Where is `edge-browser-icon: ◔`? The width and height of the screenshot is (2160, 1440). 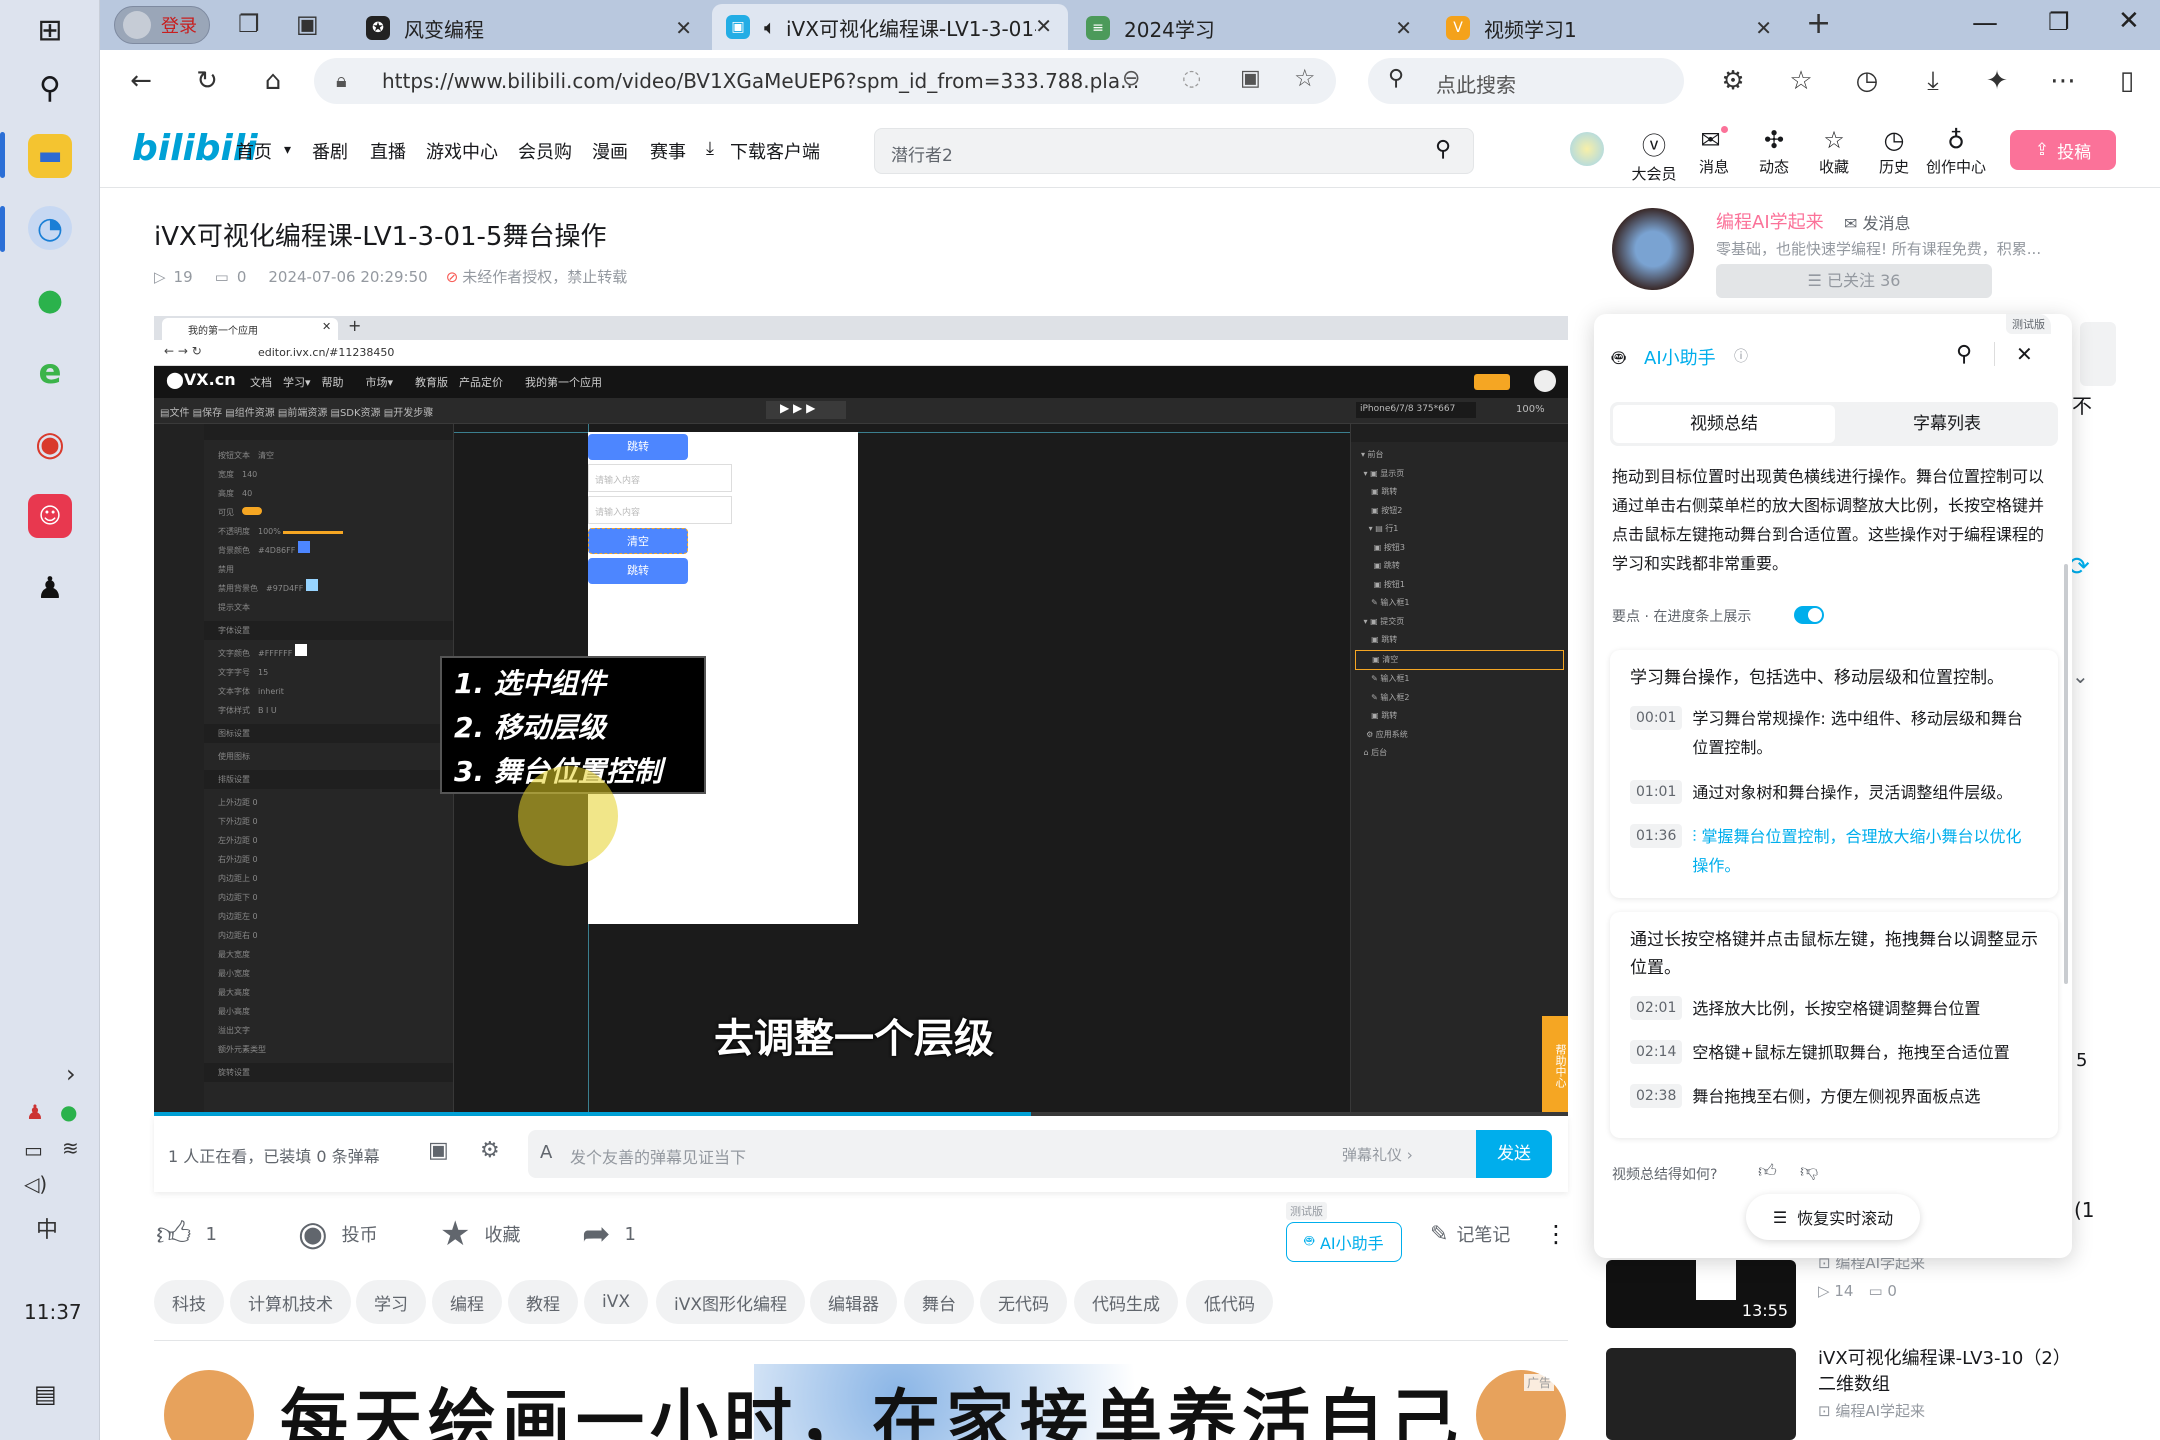
edge-browser-icon: ◔ is located at coordinates (50, 228).